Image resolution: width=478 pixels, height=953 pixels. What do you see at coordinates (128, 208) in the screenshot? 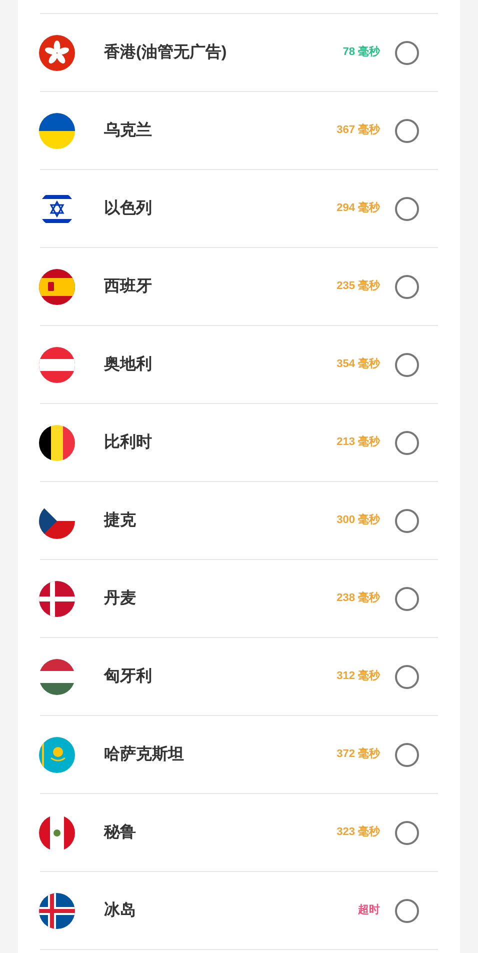
I see `server-name: 以色列` at bounding box center [128, 208].